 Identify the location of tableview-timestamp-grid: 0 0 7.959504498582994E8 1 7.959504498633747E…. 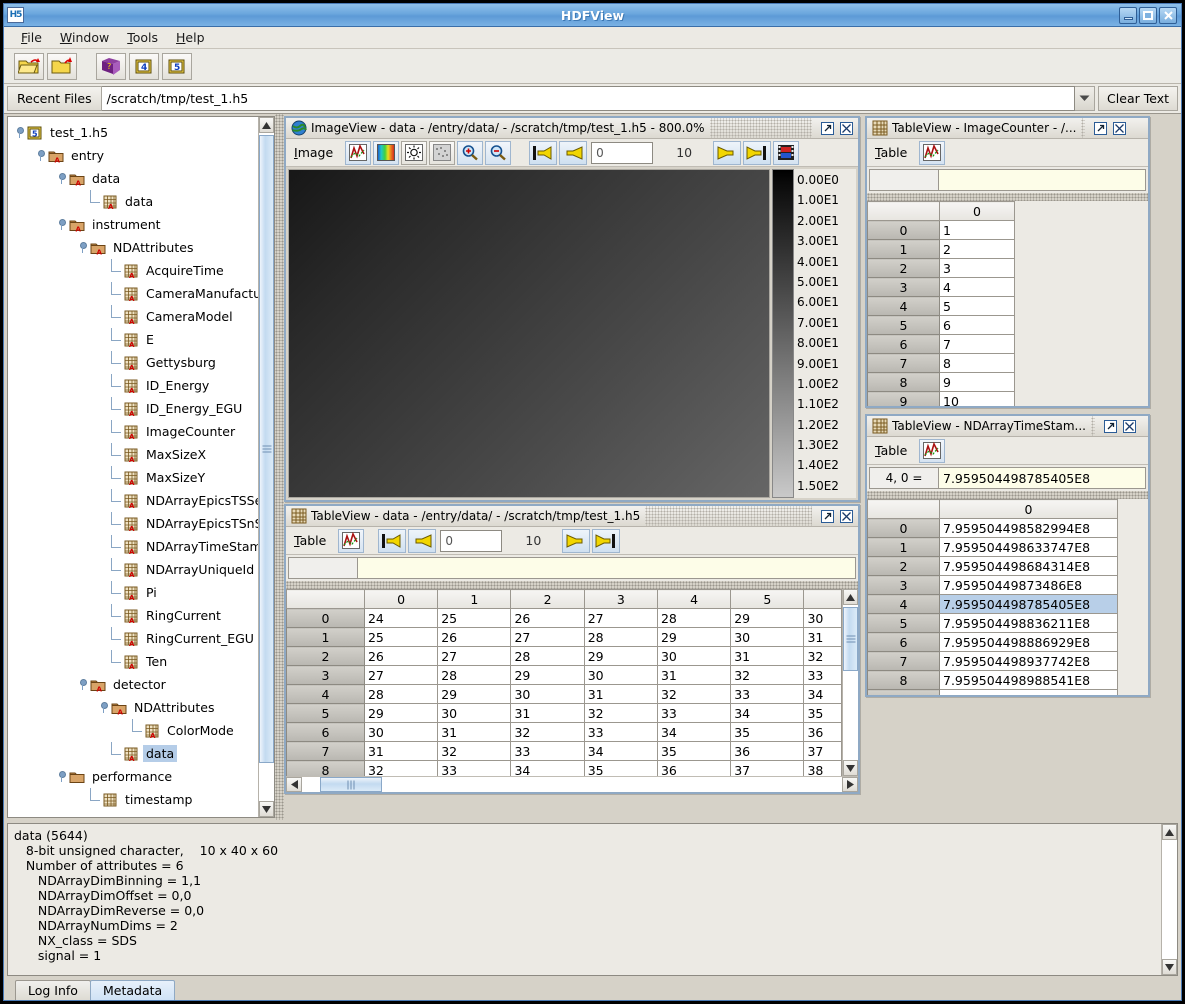
(992, 597).